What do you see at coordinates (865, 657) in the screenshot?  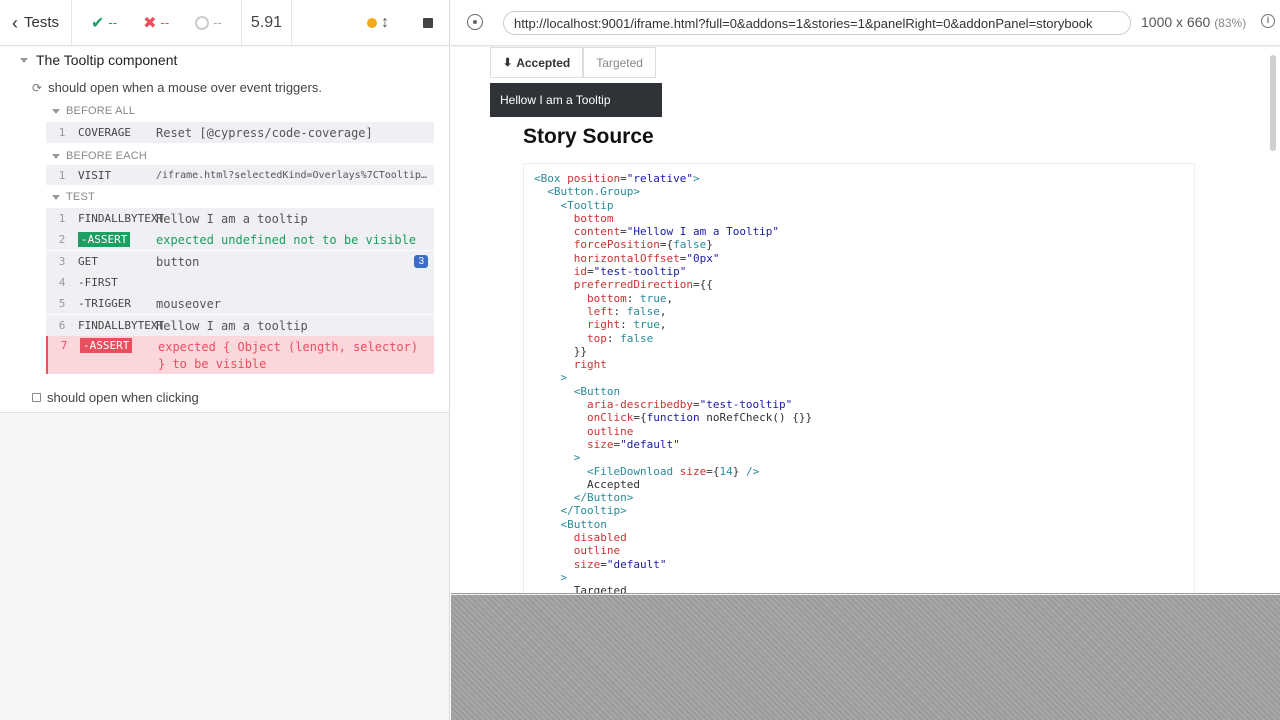 I see `viewport-background` at bounding box center [865, 657].